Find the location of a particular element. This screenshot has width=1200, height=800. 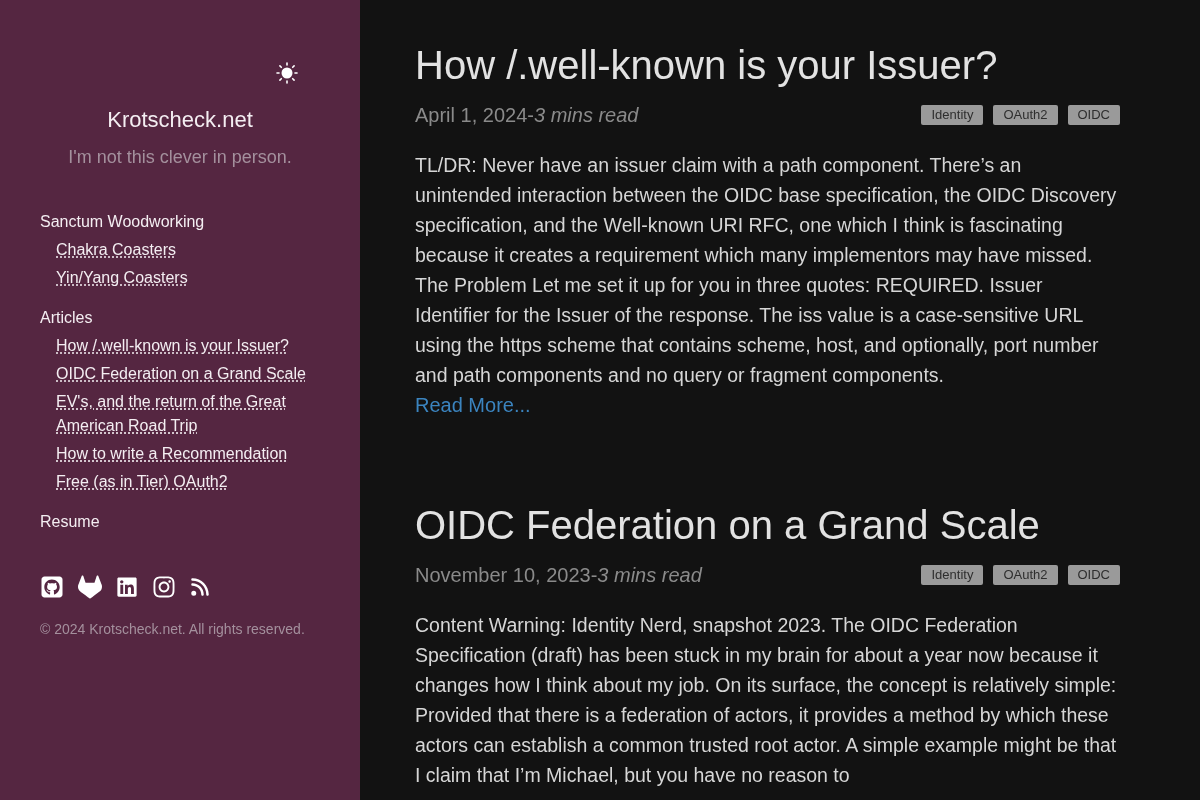

article-title: OIDC Federation on a Grand Scale is located at coordinates (727, 525).